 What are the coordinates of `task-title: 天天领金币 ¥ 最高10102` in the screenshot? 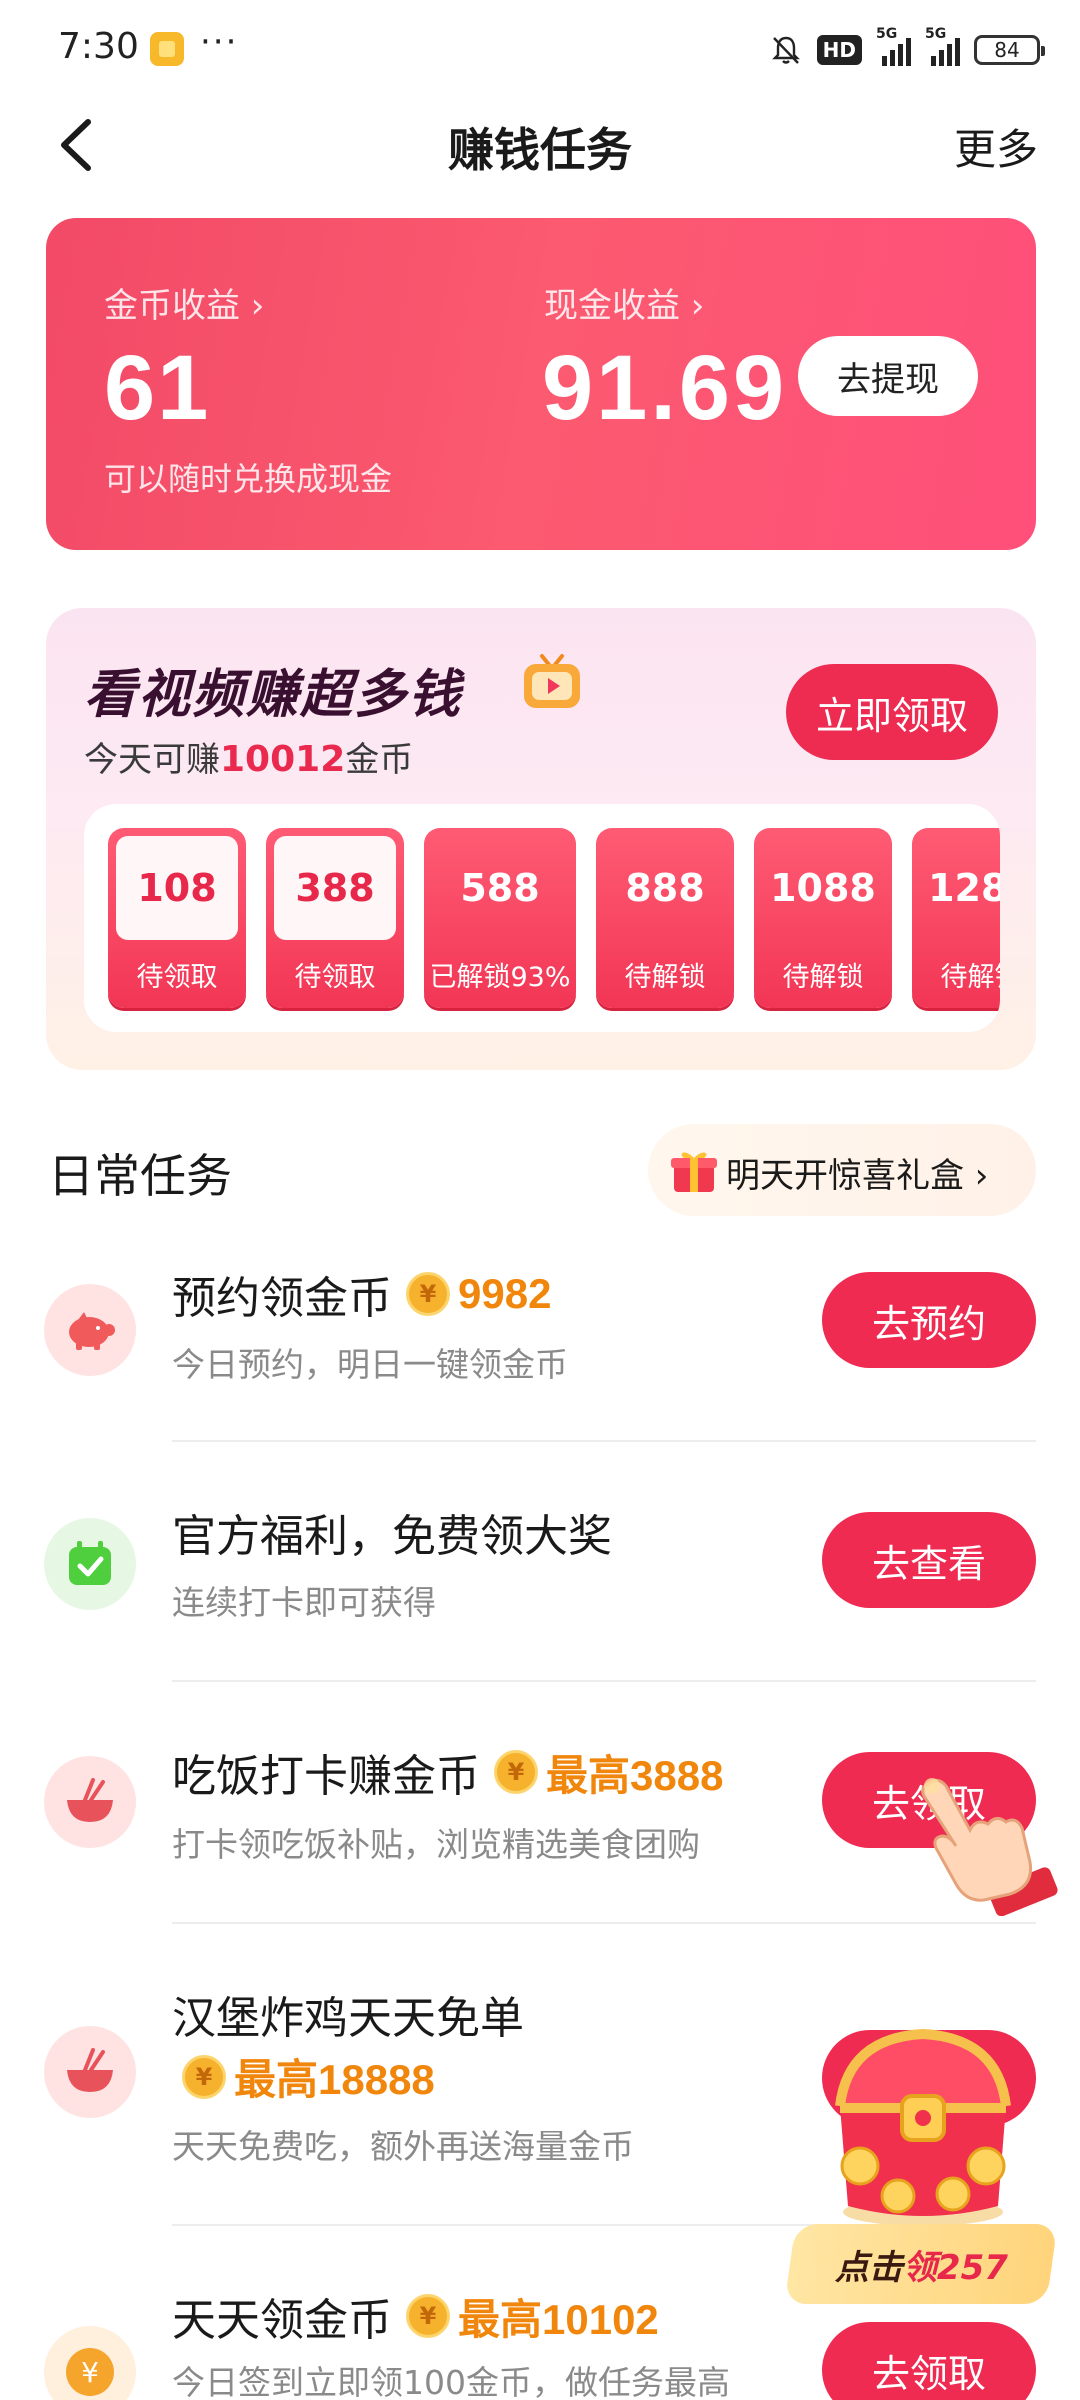 It's located at (415, 2316).